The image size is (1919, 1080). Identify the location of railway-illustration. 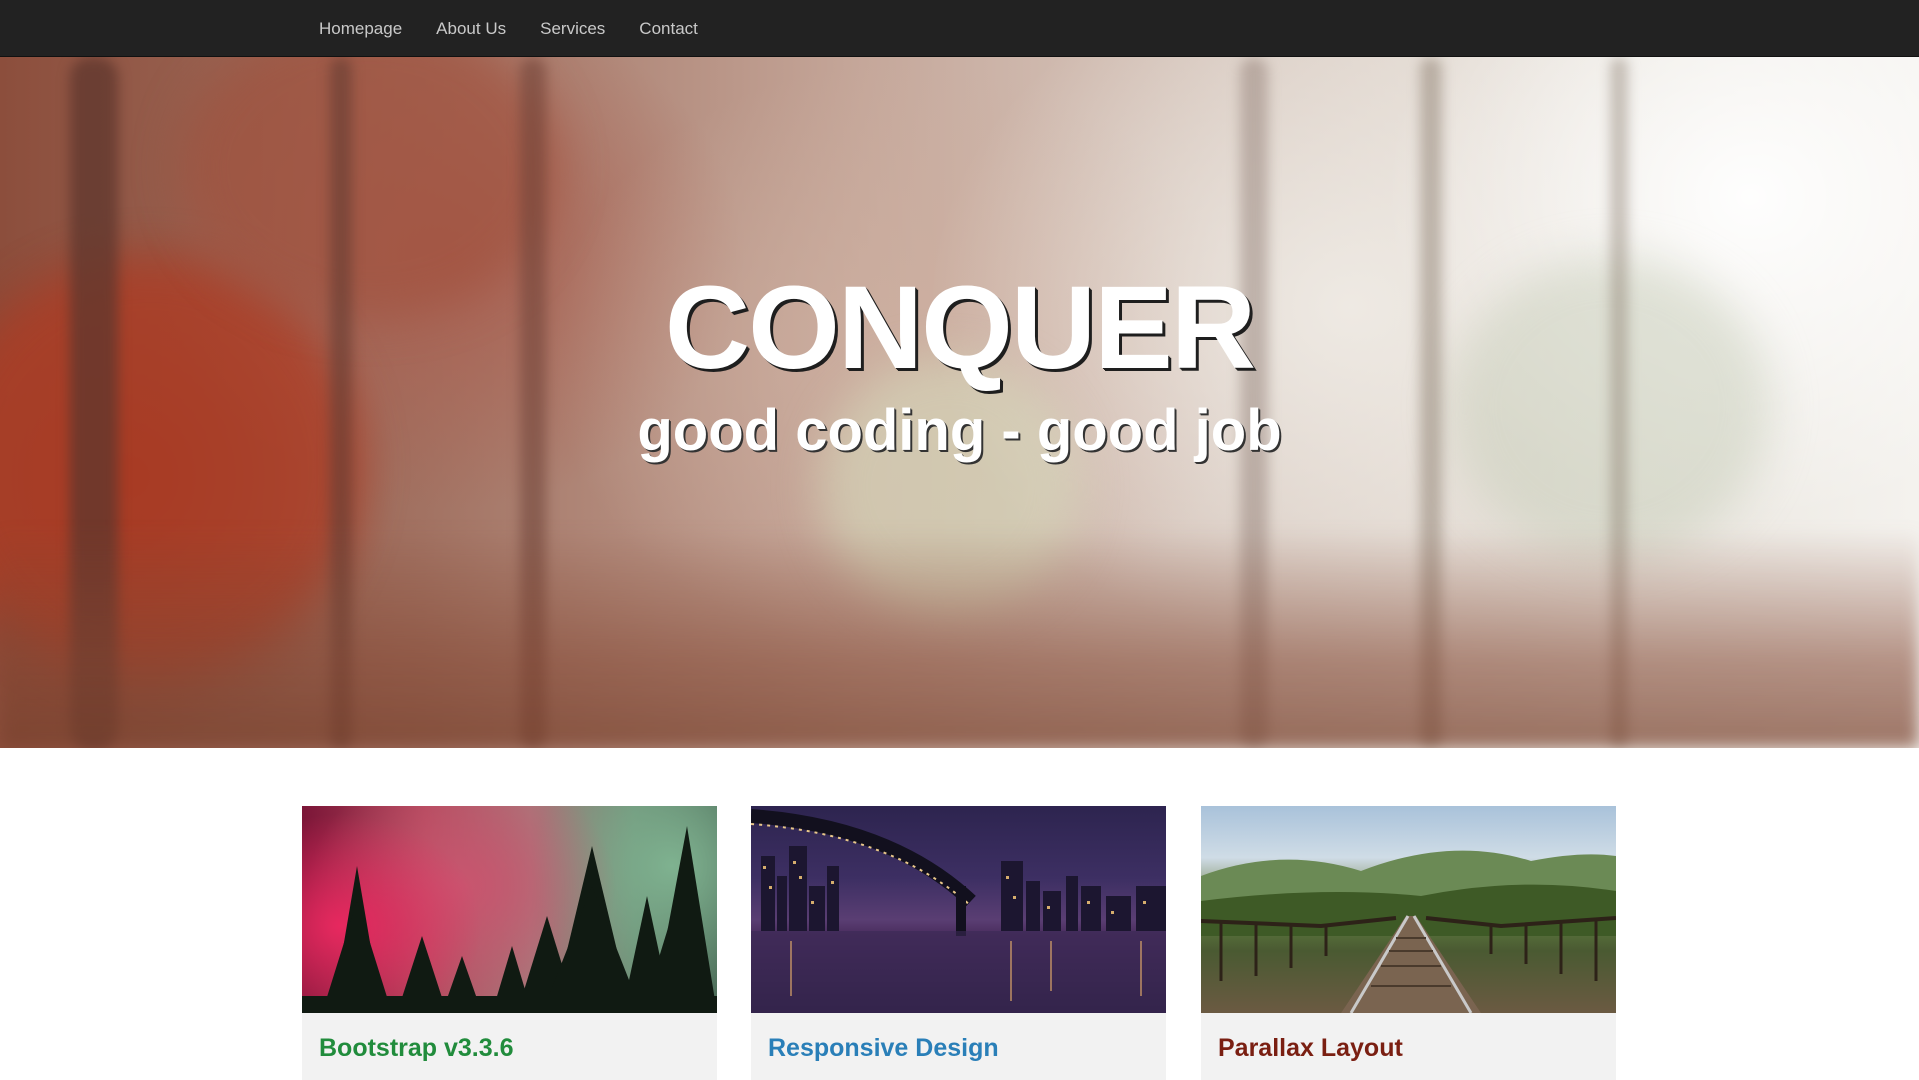
(1408, 931).